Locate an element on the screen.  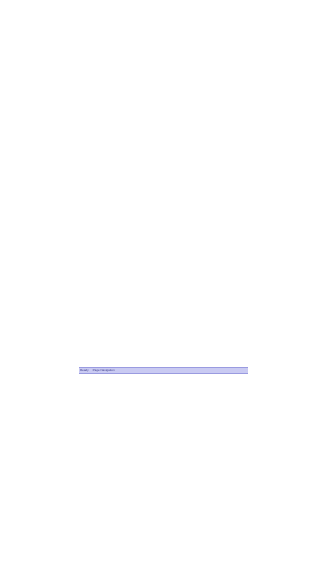
status-bar: Ready Page Navigation is located at coordinates (163, 370).